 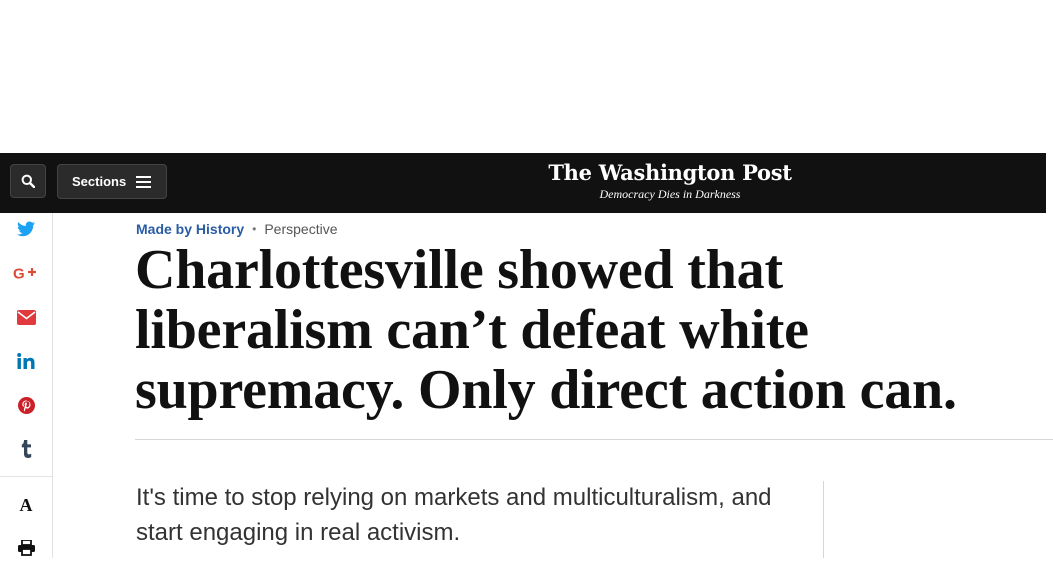 I want to click on email-share-button, so click(x=26, y=317).